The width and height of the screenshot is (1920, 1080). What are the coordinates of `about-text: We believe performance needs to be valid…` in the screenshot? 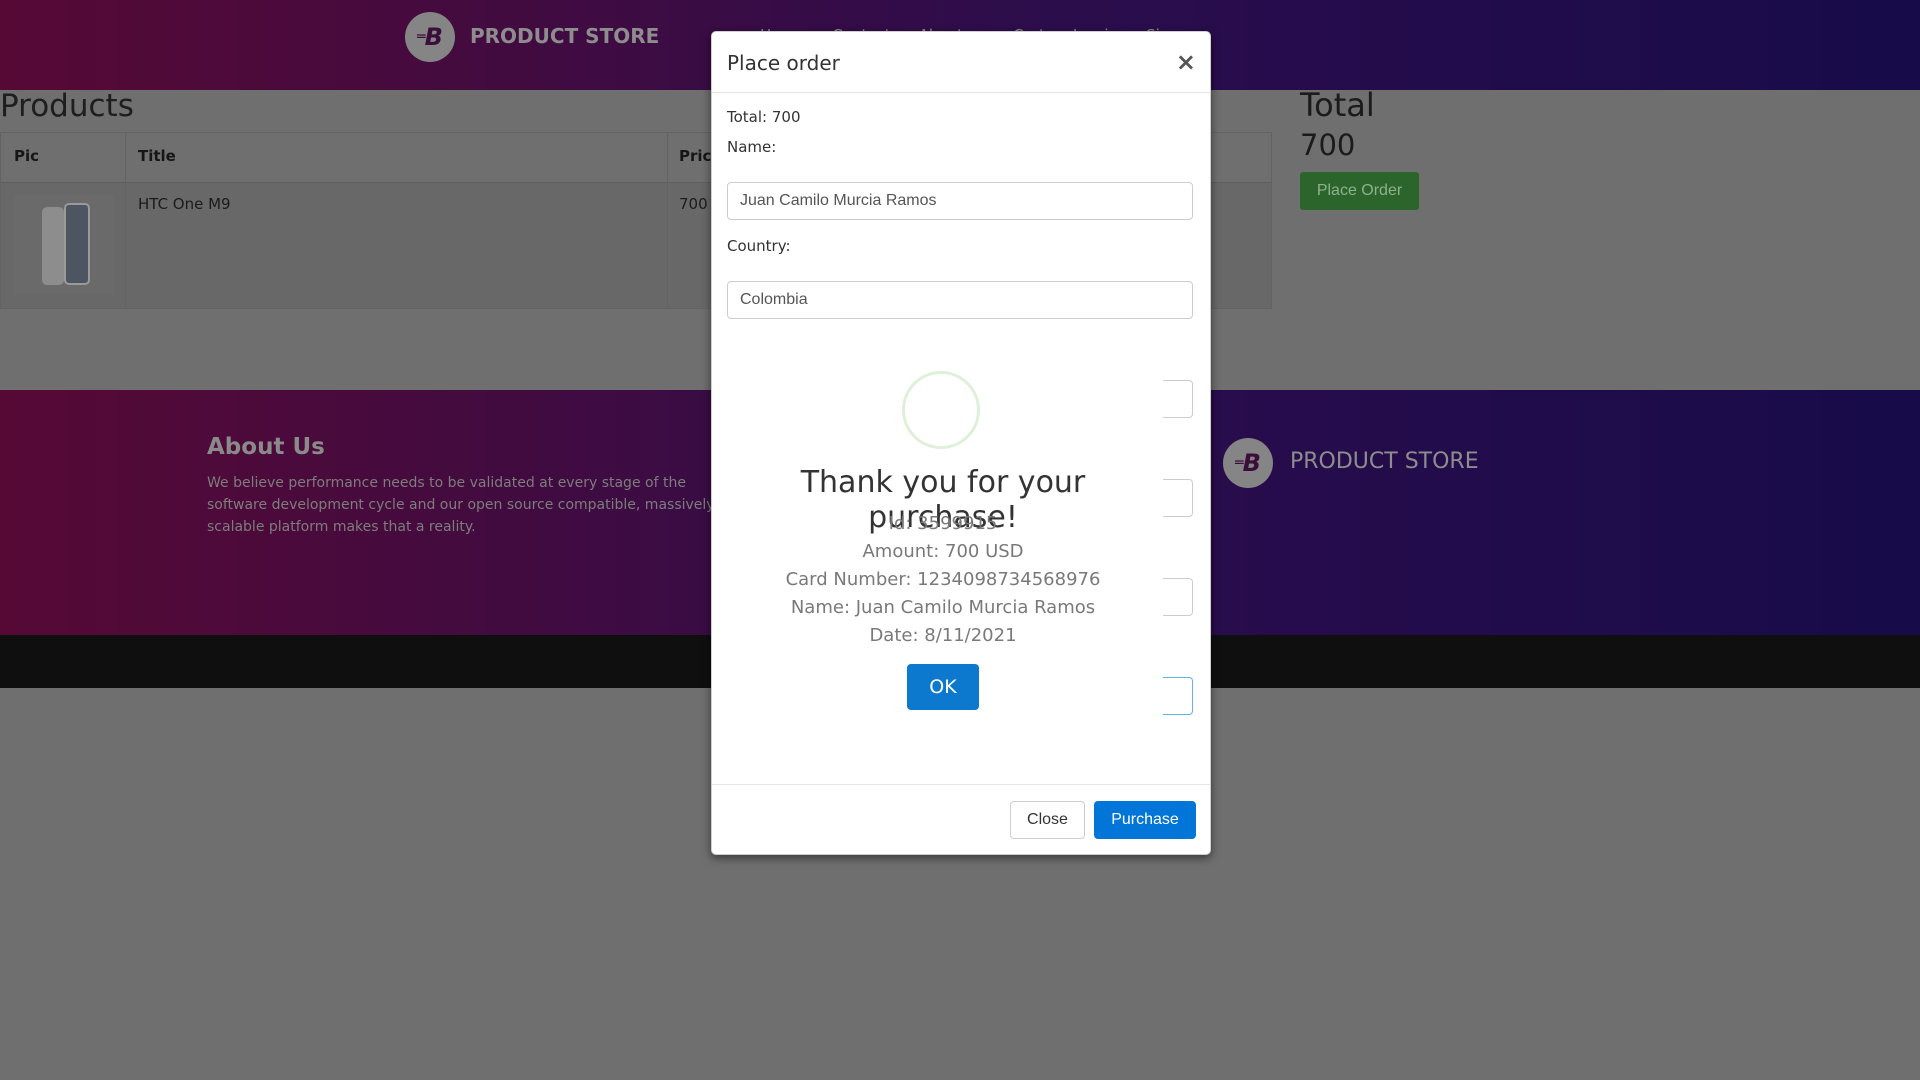 It's located at (461, 505).